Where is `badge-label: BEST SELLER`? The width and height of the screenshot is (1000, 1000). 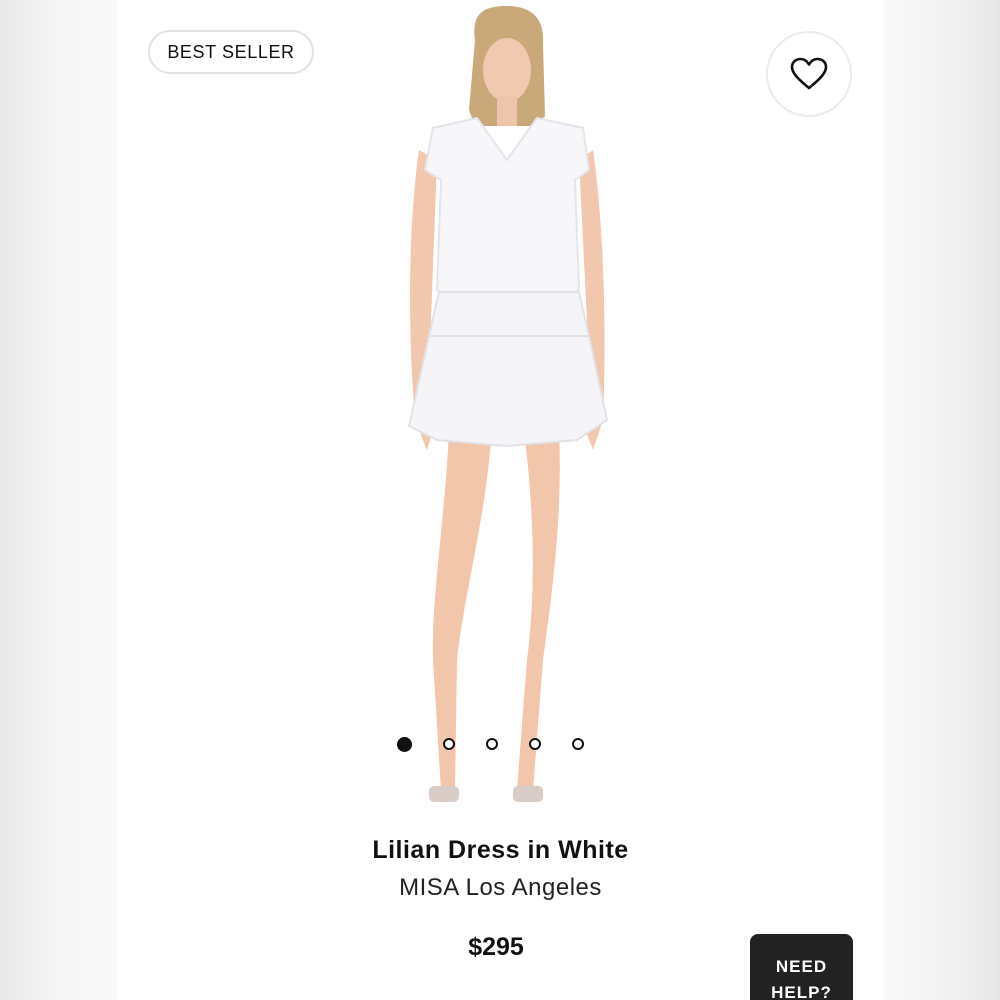
badge-label: BEST SELLER is located at coordinates (231, 51).